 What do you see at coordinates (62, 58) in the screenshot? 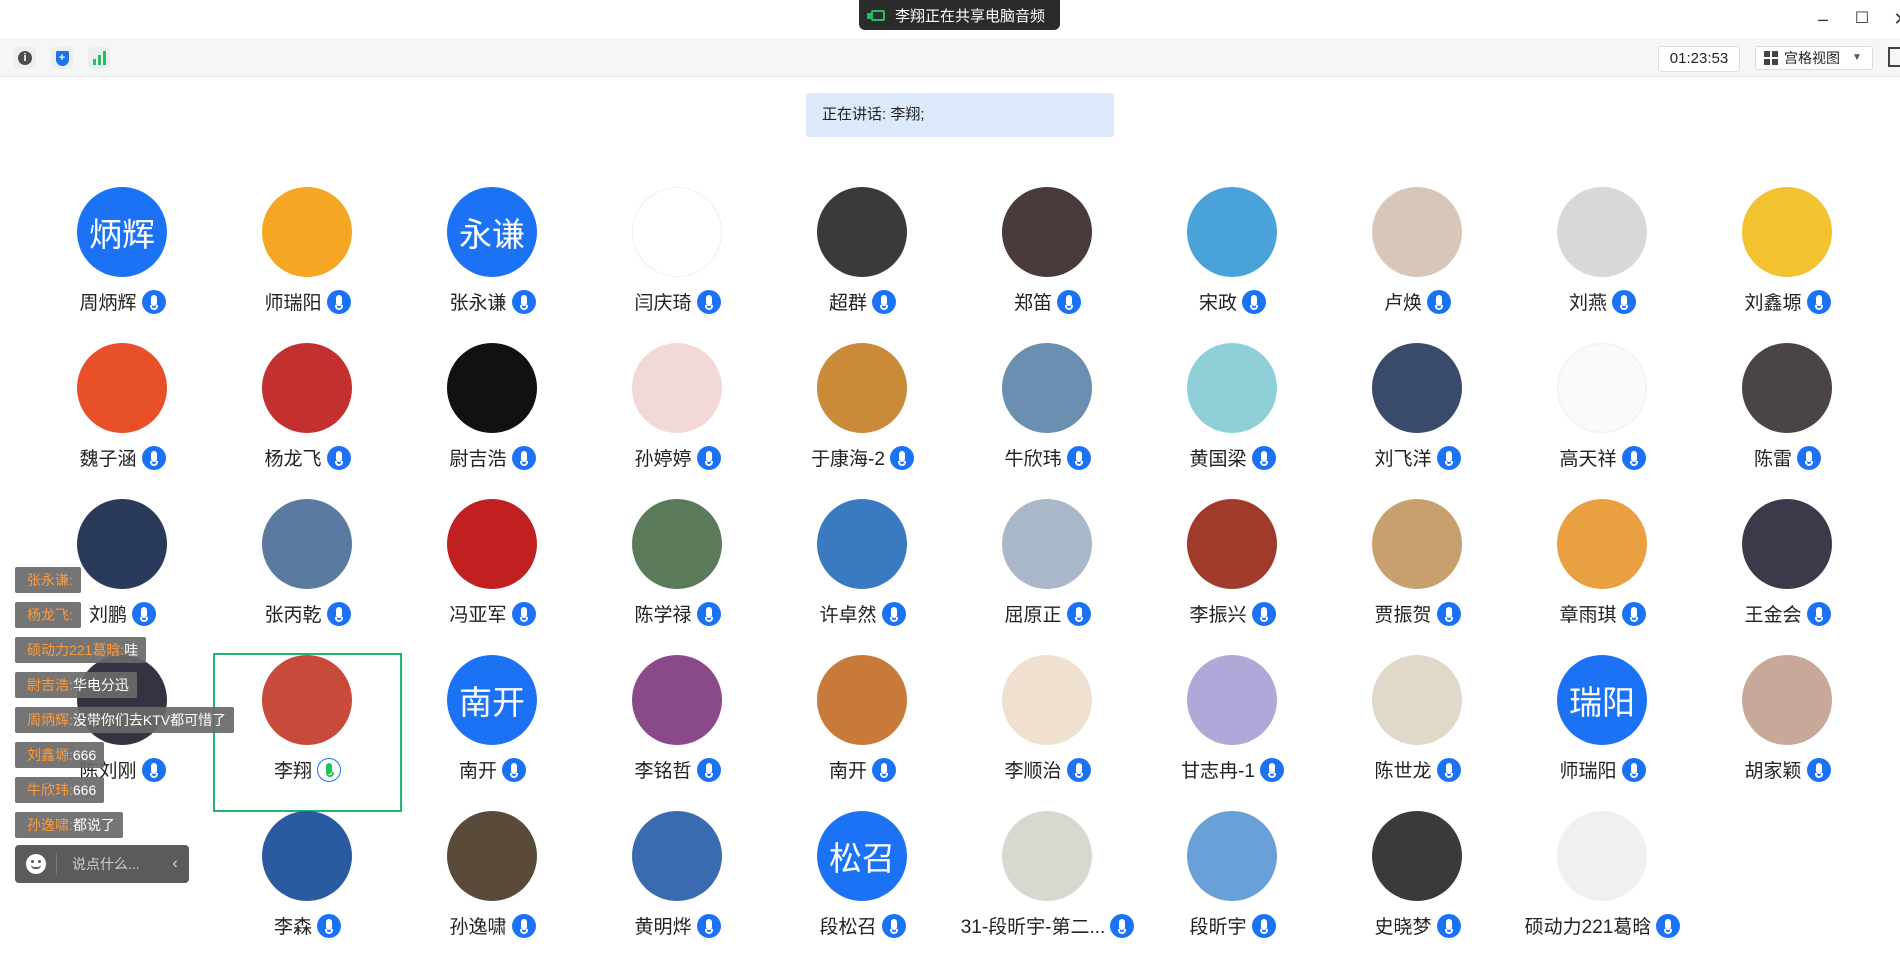
I see `security-button: +` at bounding box center [62, 58].